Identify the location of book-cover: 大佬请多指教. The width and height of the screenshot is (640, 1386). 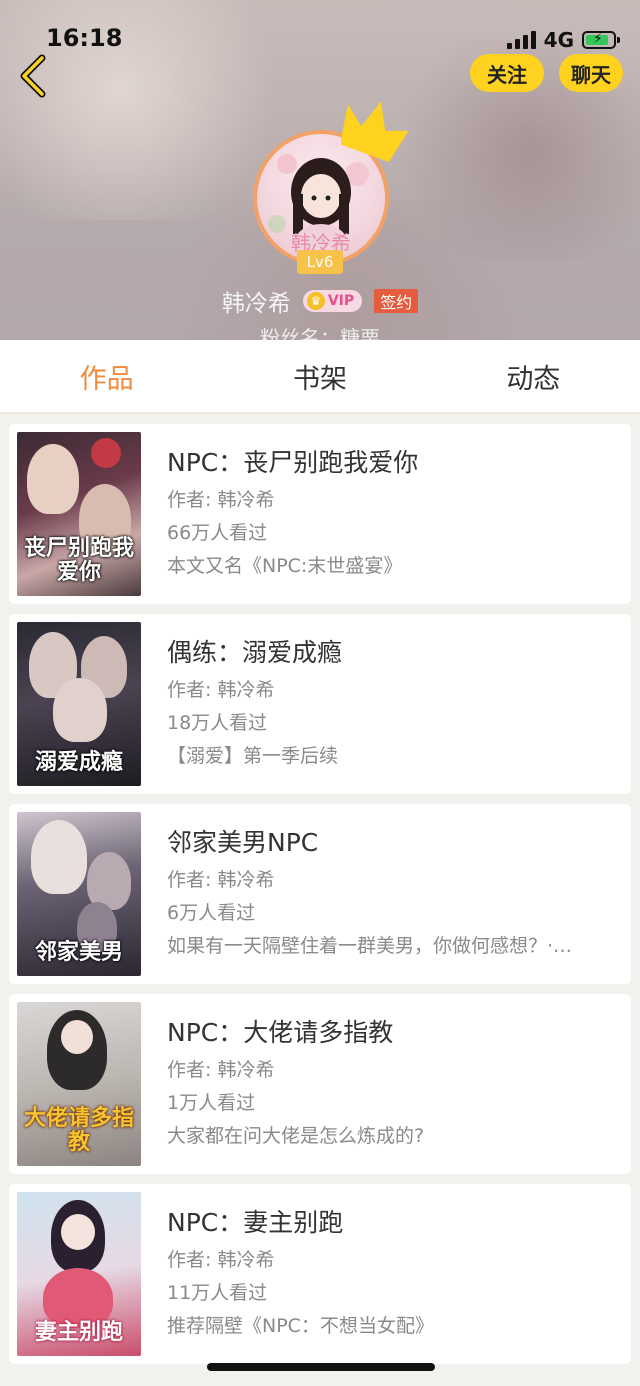
(79, 1084).